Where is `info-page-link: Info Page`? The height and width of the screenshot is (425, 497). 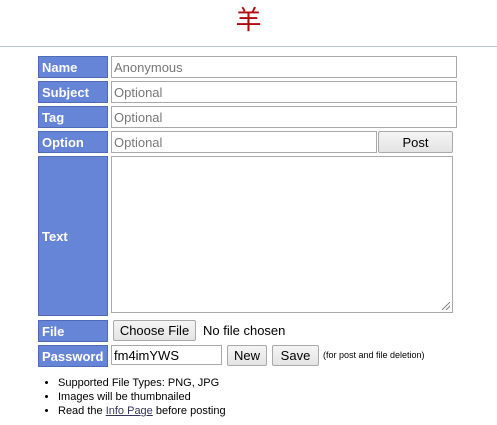
info-page-link: Info Page is located at coordinates (129, 411).